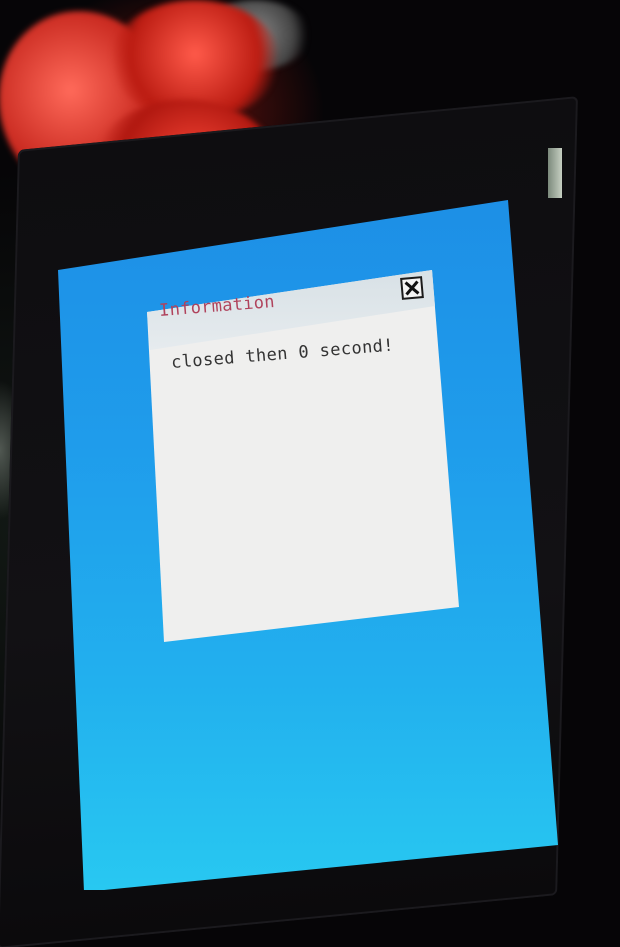  I want to click on close-button, so click(412, 288).